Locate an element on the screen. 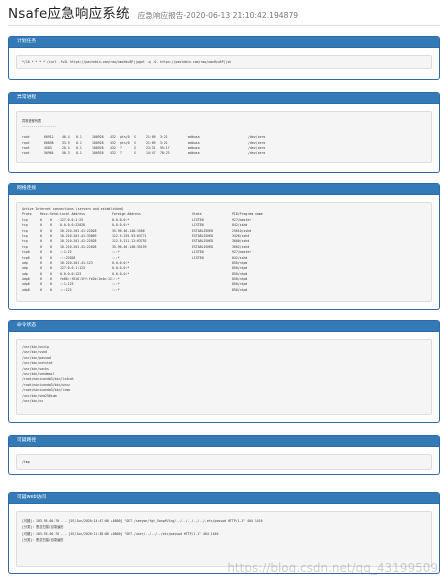 The width and height of the screenshot is (448, 579). network-cell: :::* is located at coordinates (116, 289).